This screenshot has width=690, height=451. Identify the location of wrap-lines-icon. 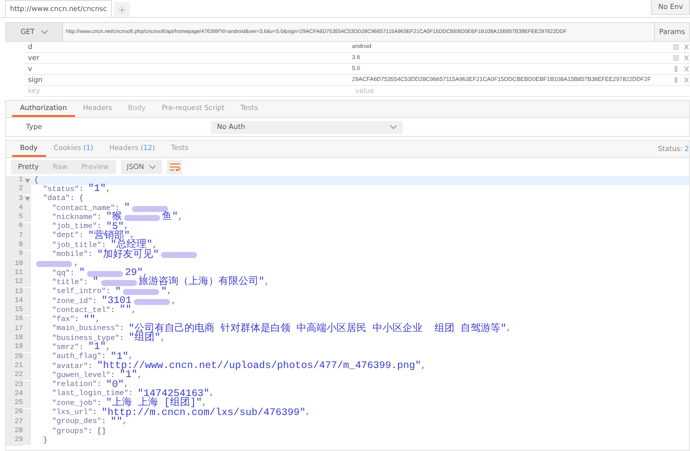
(175, 167).